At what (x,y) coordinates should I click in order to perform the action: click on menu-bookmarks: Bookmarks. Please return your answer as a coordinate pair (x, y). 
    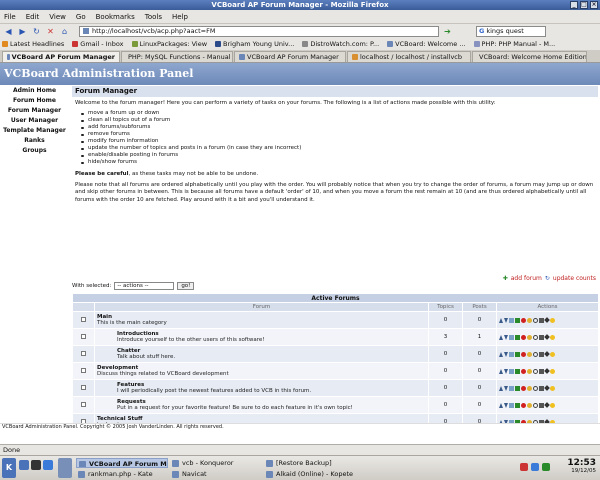
    Looking at the image, I should click on (115, 17).